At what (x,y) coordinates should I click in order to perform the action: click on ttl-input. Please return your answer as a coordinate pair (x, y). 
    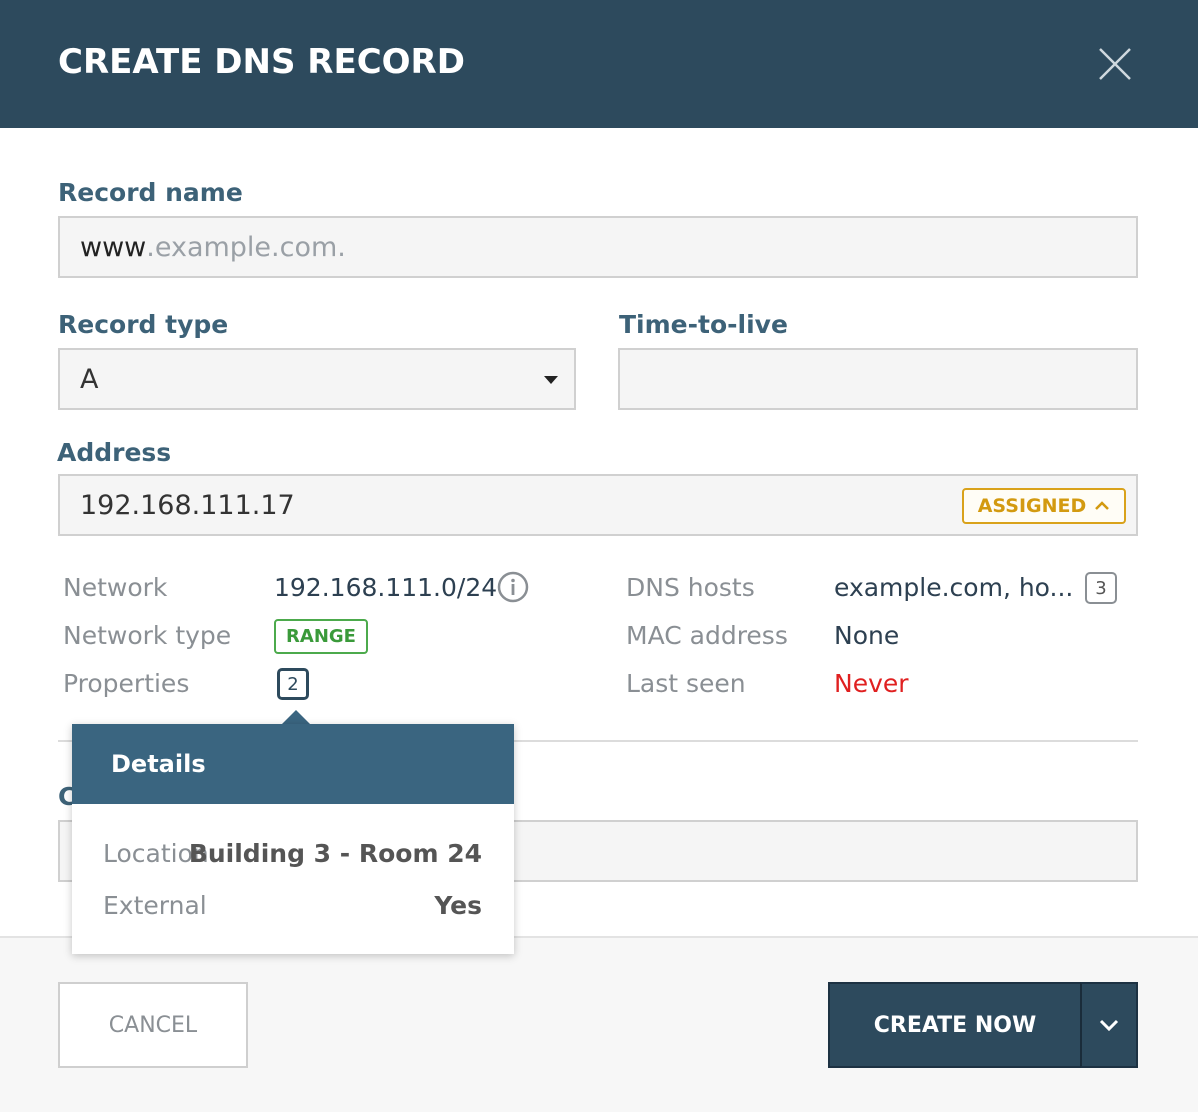
    Looking at the image, I should click on (878, 379).